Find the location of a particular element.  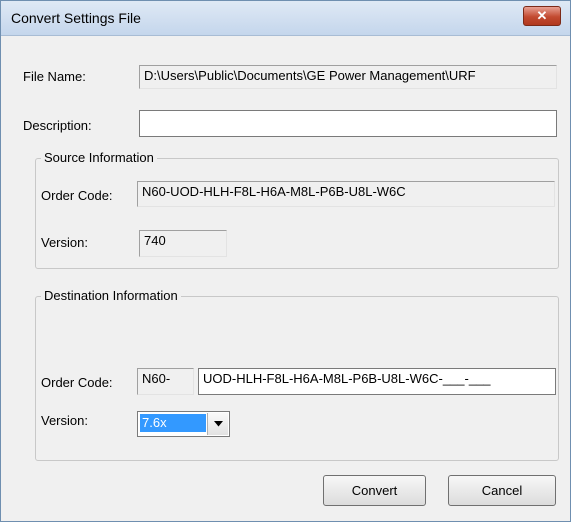

window-title: Convert Settings File is located at coordinates (76, 18).